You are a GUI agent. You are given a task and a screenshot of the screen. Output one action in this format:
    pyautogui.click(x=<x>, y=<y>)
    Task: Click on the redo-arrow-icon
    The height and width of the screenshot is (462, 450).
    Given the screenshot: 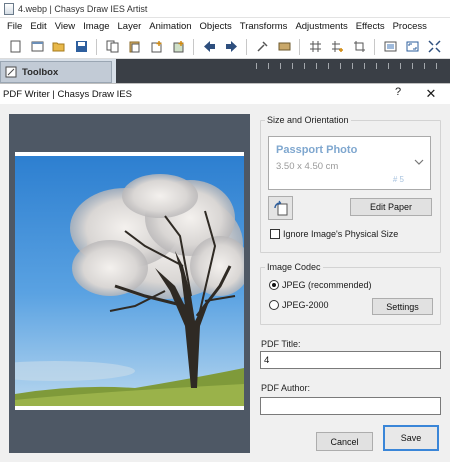 What is the action you would take?
    pyautogui.click(x=231, y=47)
    